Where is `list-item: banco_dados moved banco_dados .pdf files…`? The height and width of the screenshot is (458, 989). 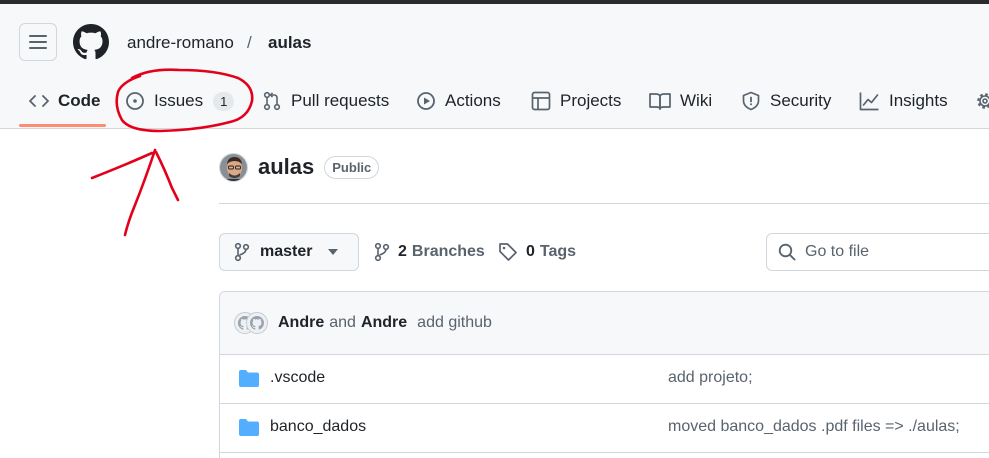 list-item: banco_dados moved banco_dados .pdf files… is located at coordinates (604, 428).